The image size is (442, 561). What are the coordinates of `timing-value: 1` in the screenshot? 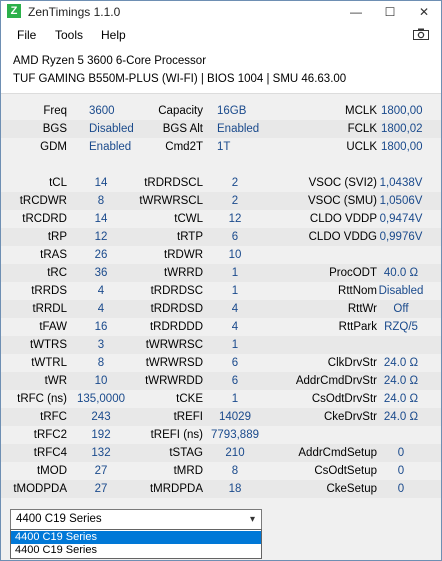 It's located at (235, 345).